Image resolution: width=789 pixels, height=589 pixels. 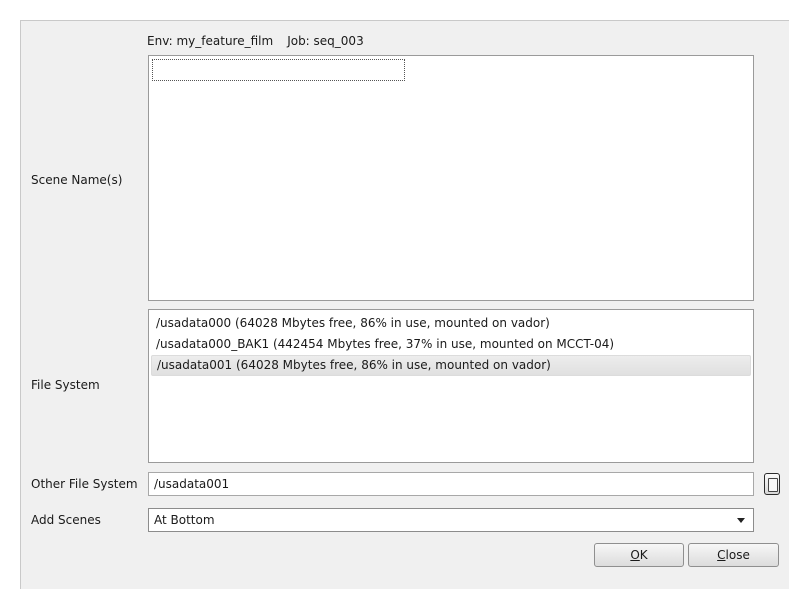 I want to click on other-file-system-label: Other File System, so click(x=84, y=484).